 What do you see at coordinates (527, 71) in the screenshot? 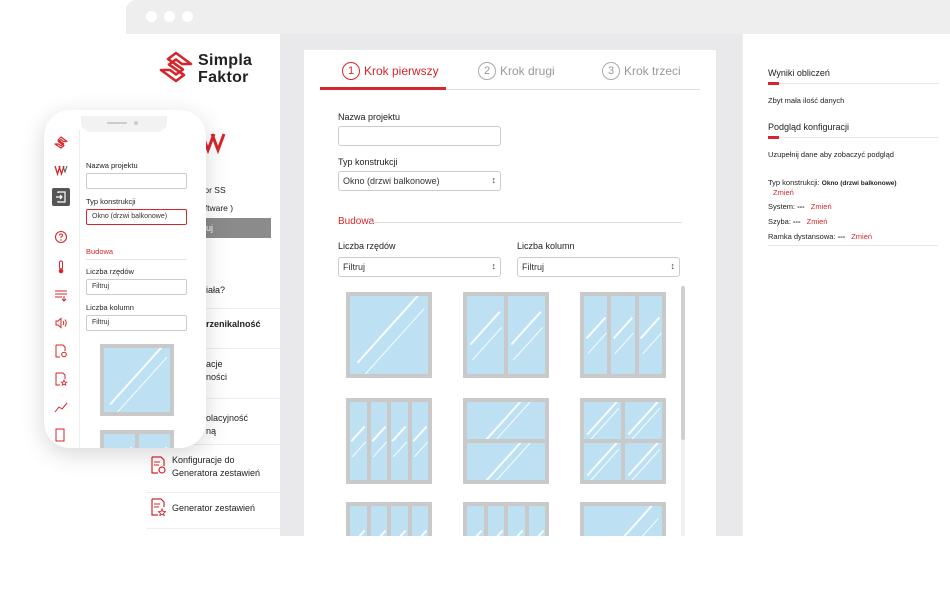
I see `step-label: Krok drugi` at bounding box center [527, 71].